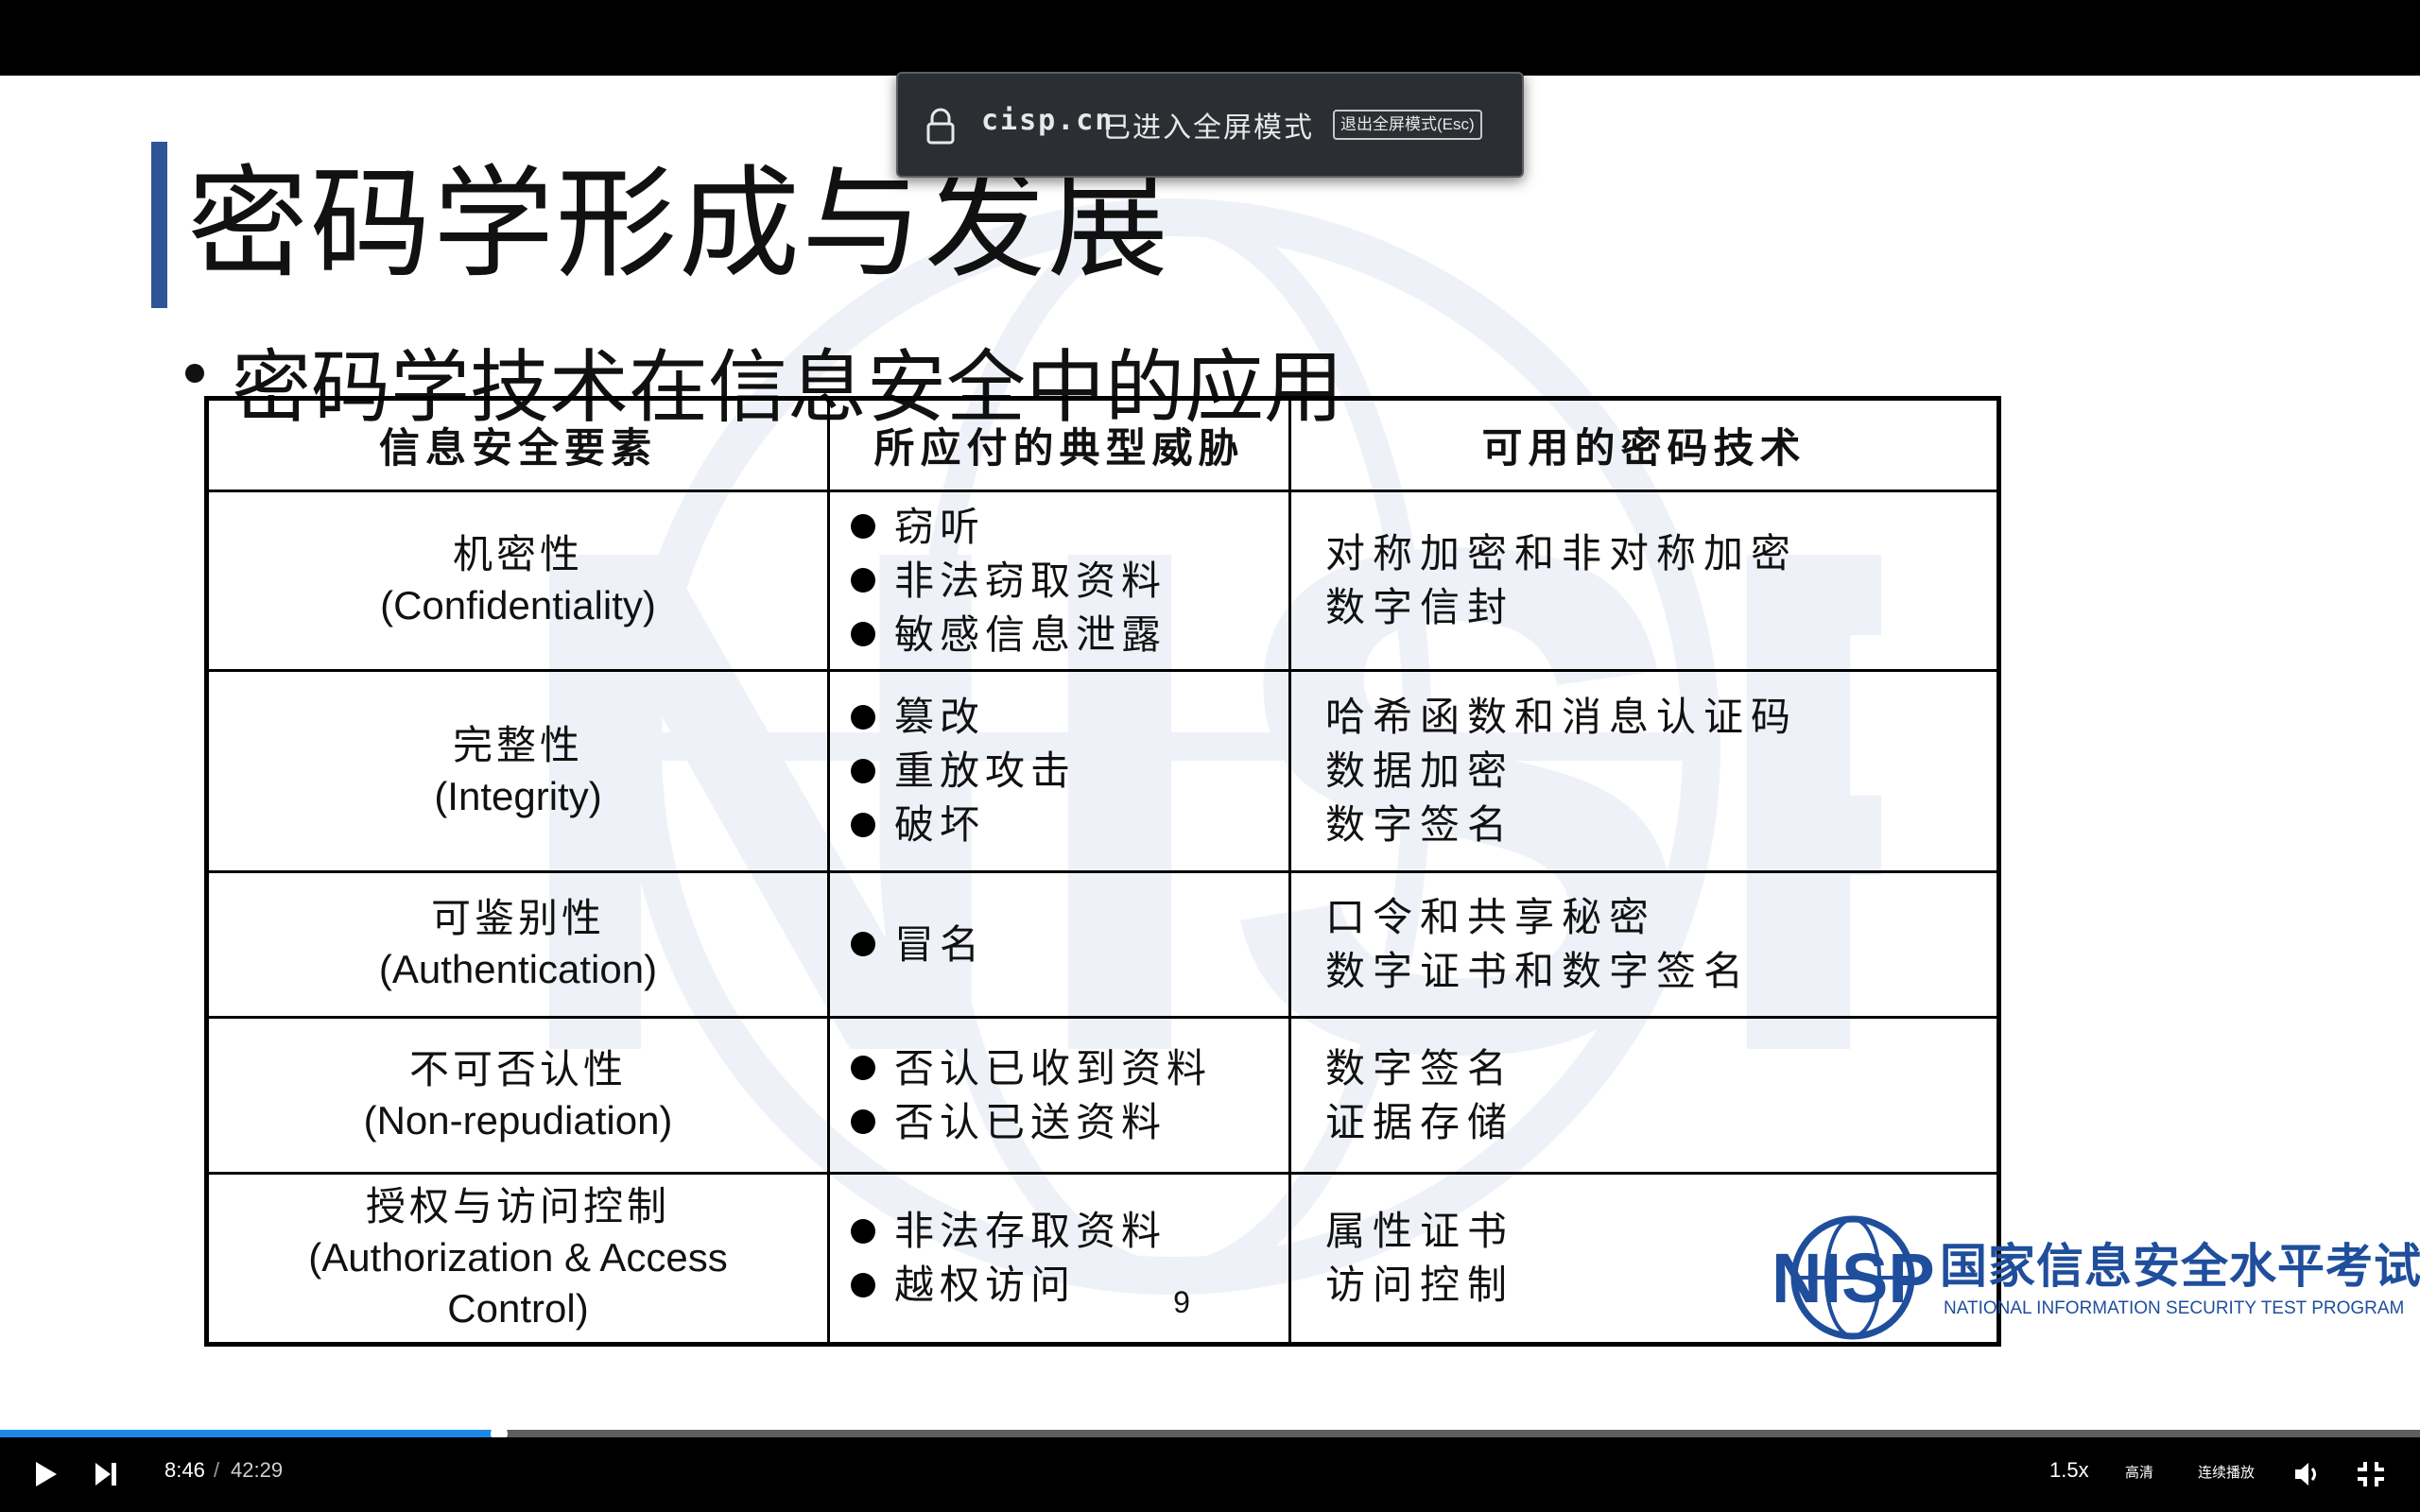  Describe the element at coordinates (1538, 971) in the screenshot. I see `technique-text: 数字证书和数字签名` at that location.